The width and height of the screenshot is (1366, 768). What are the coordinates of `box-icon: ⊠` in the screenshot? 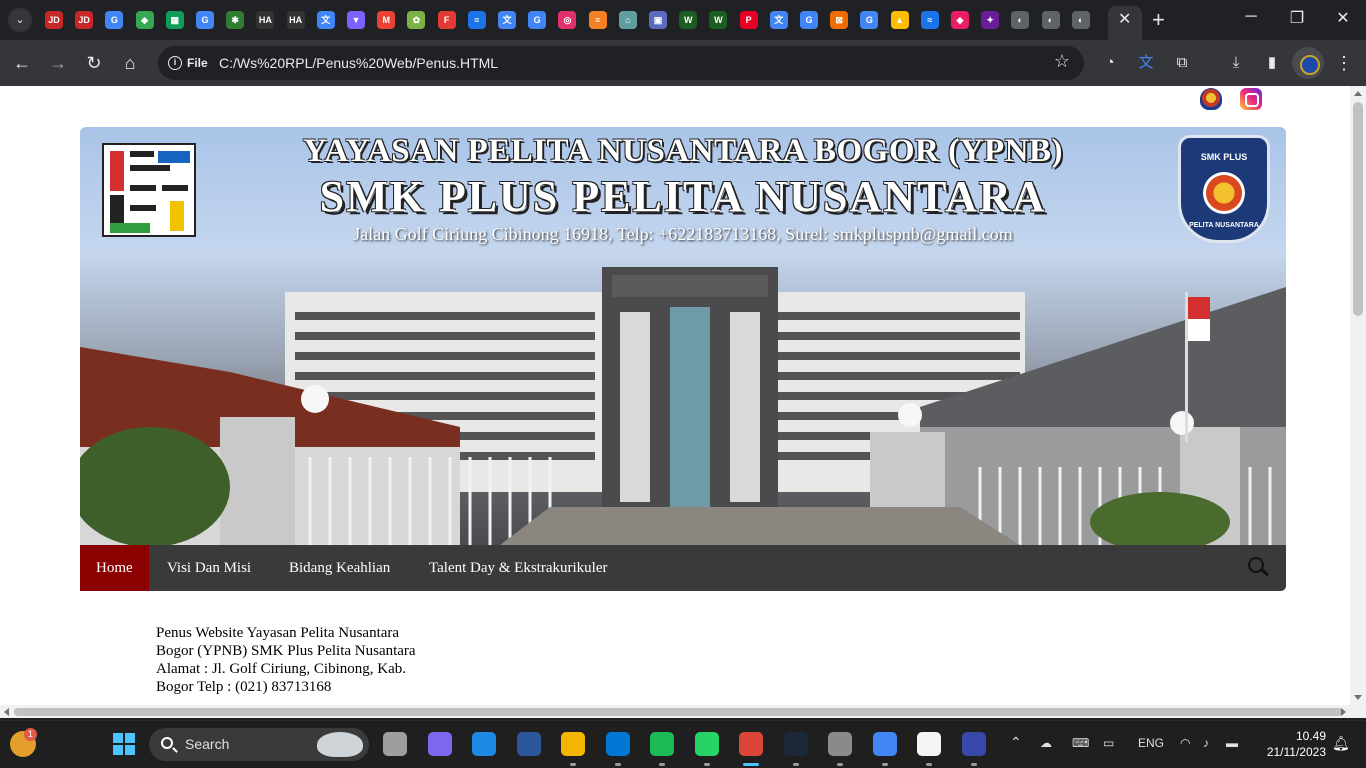 It's located at (839, 20).